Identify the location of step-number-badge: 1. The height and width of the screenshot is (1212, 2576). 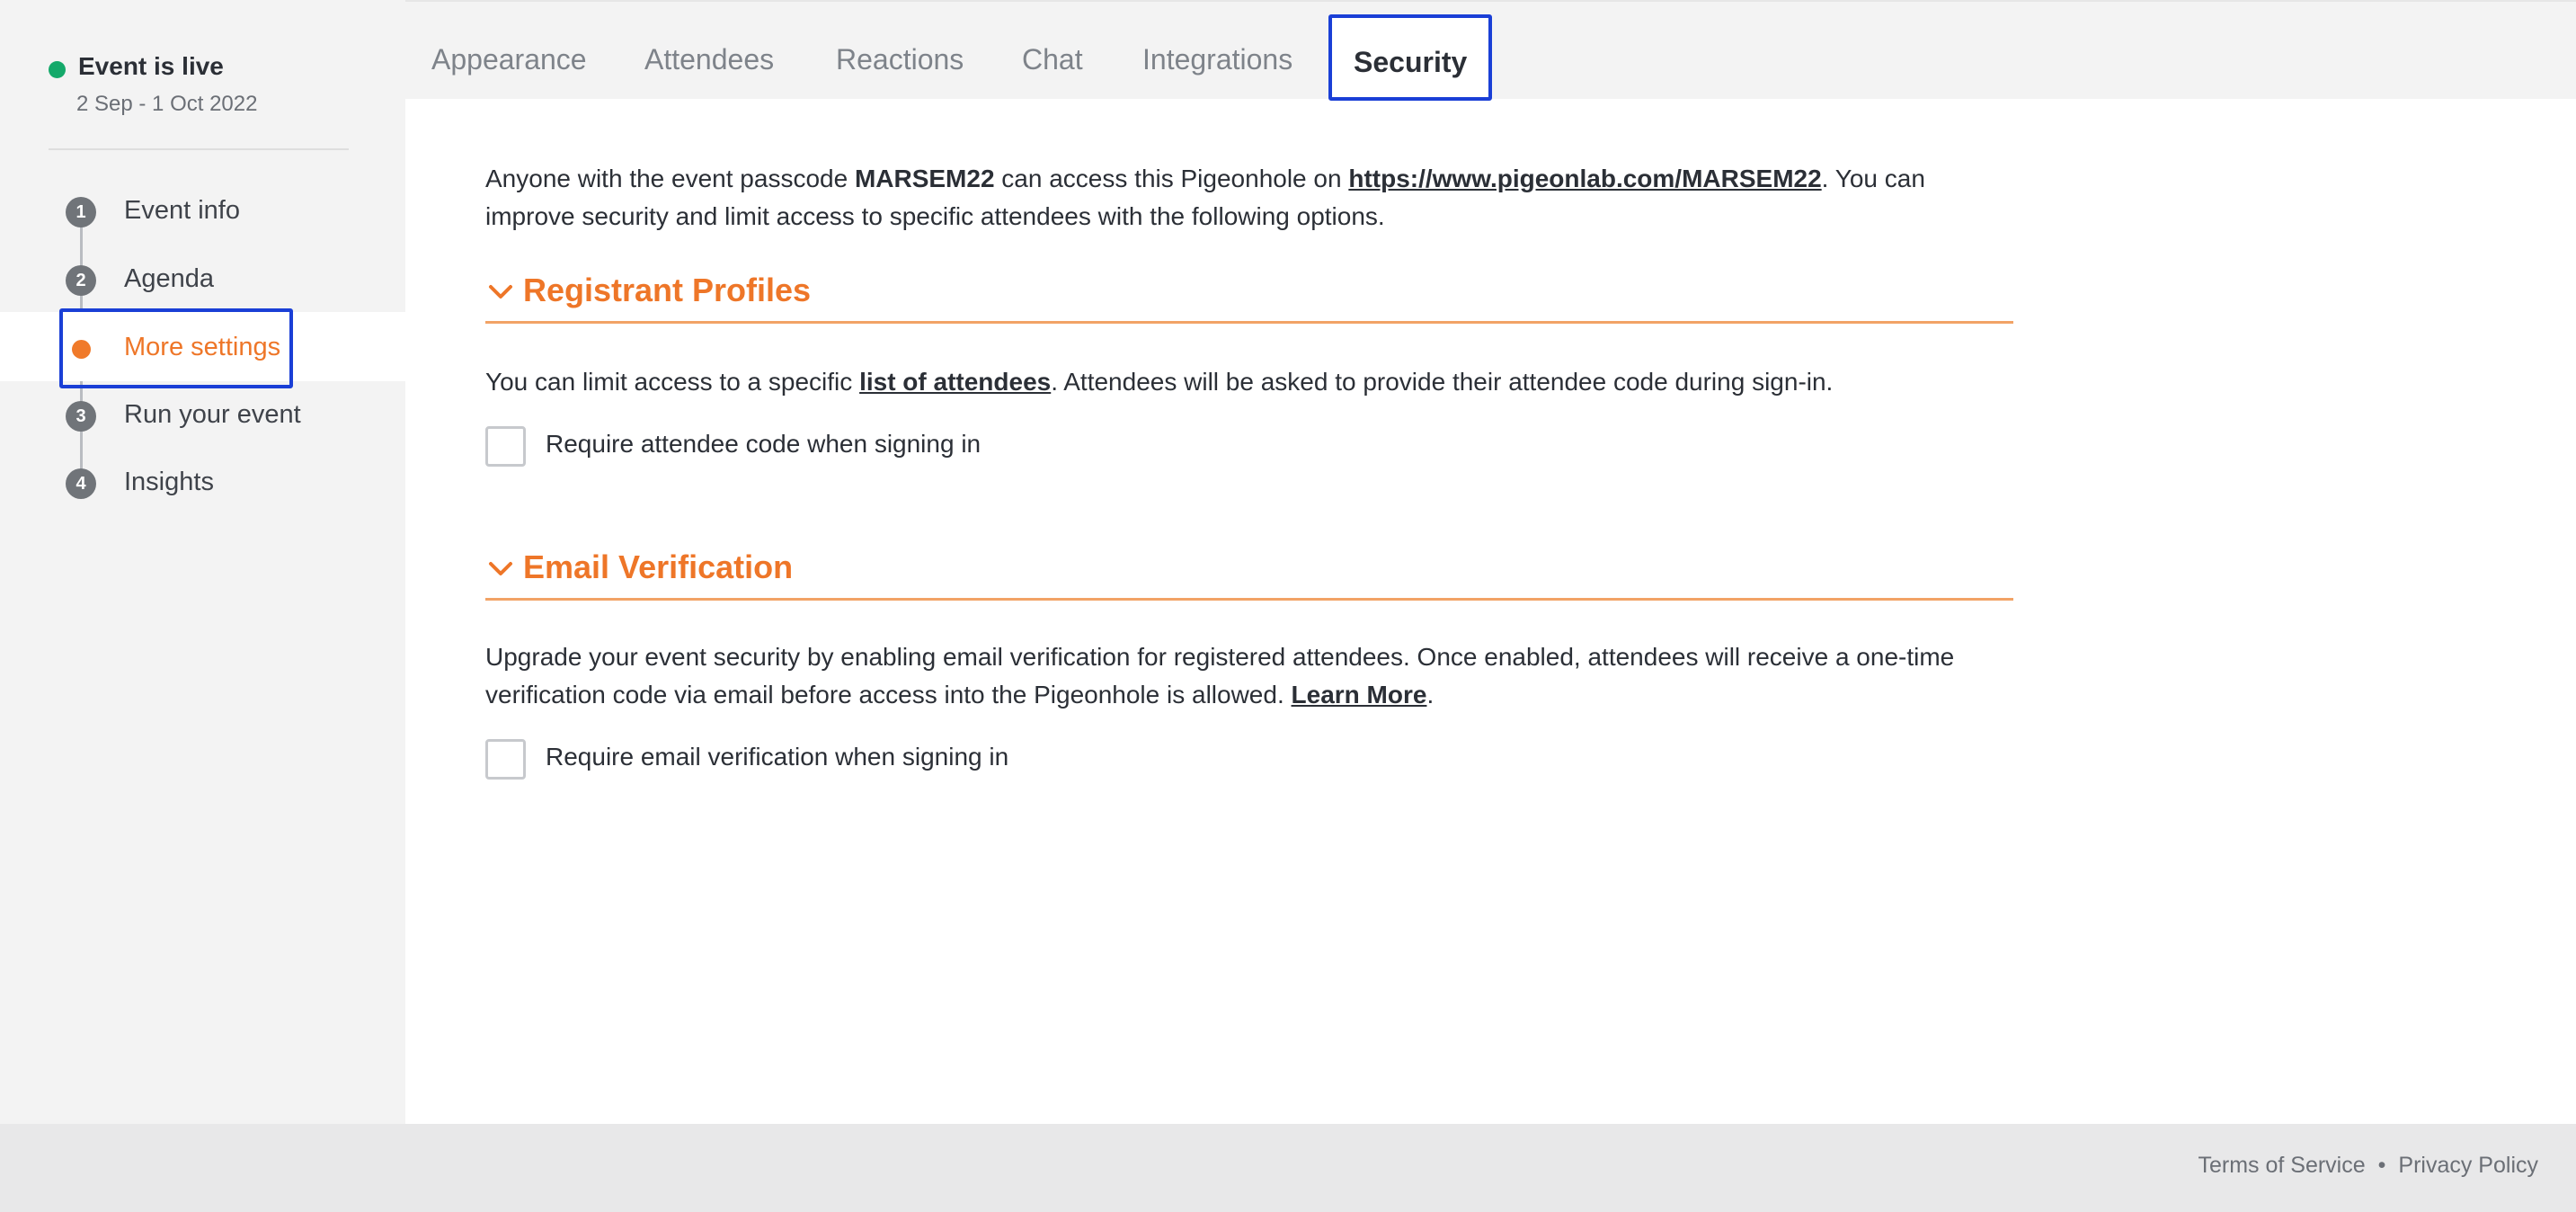
(81, 212).